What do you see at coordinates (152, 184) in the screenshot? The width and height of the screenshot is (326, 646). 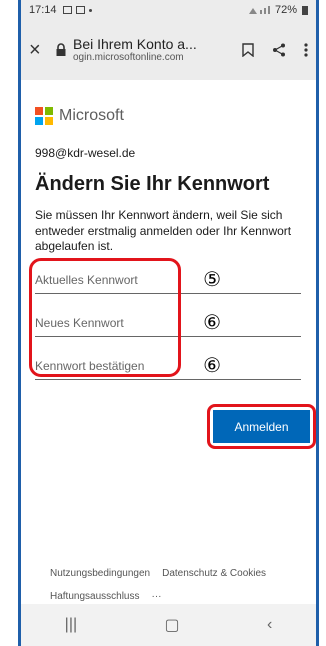 I see `page-heading: Ändern Sie Ihr Kennwort` at bounding box center [152, 184].